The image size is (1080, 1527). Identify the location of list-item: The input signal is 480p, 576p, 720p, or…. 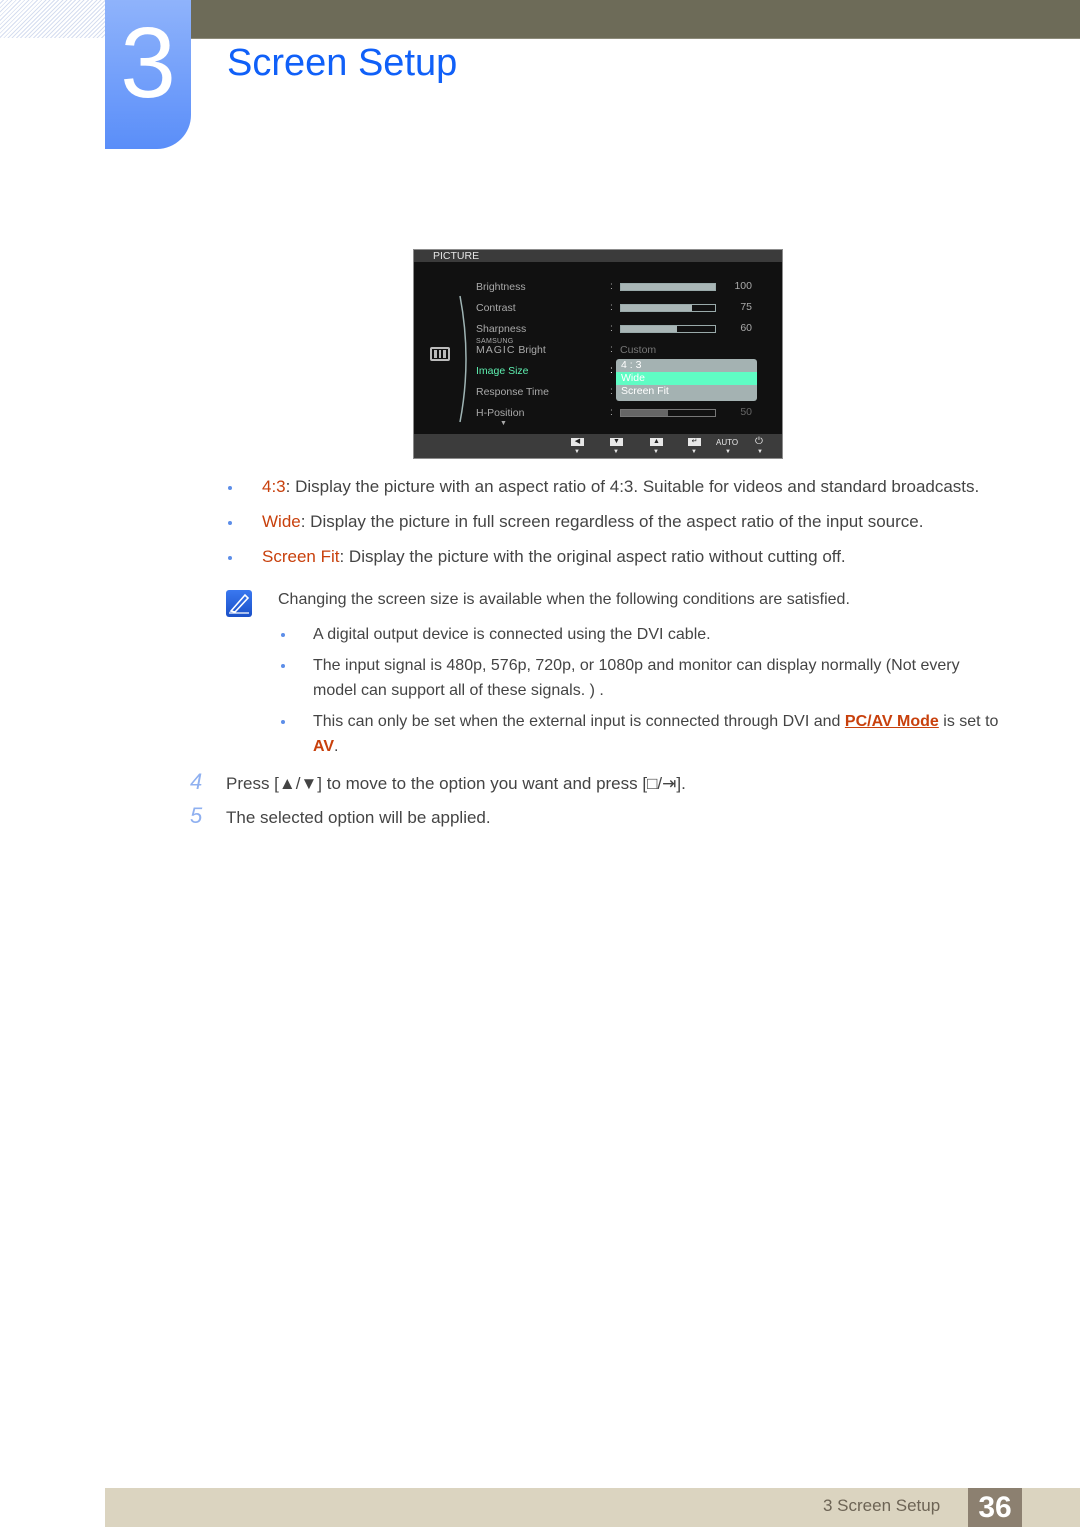
(641, 678).